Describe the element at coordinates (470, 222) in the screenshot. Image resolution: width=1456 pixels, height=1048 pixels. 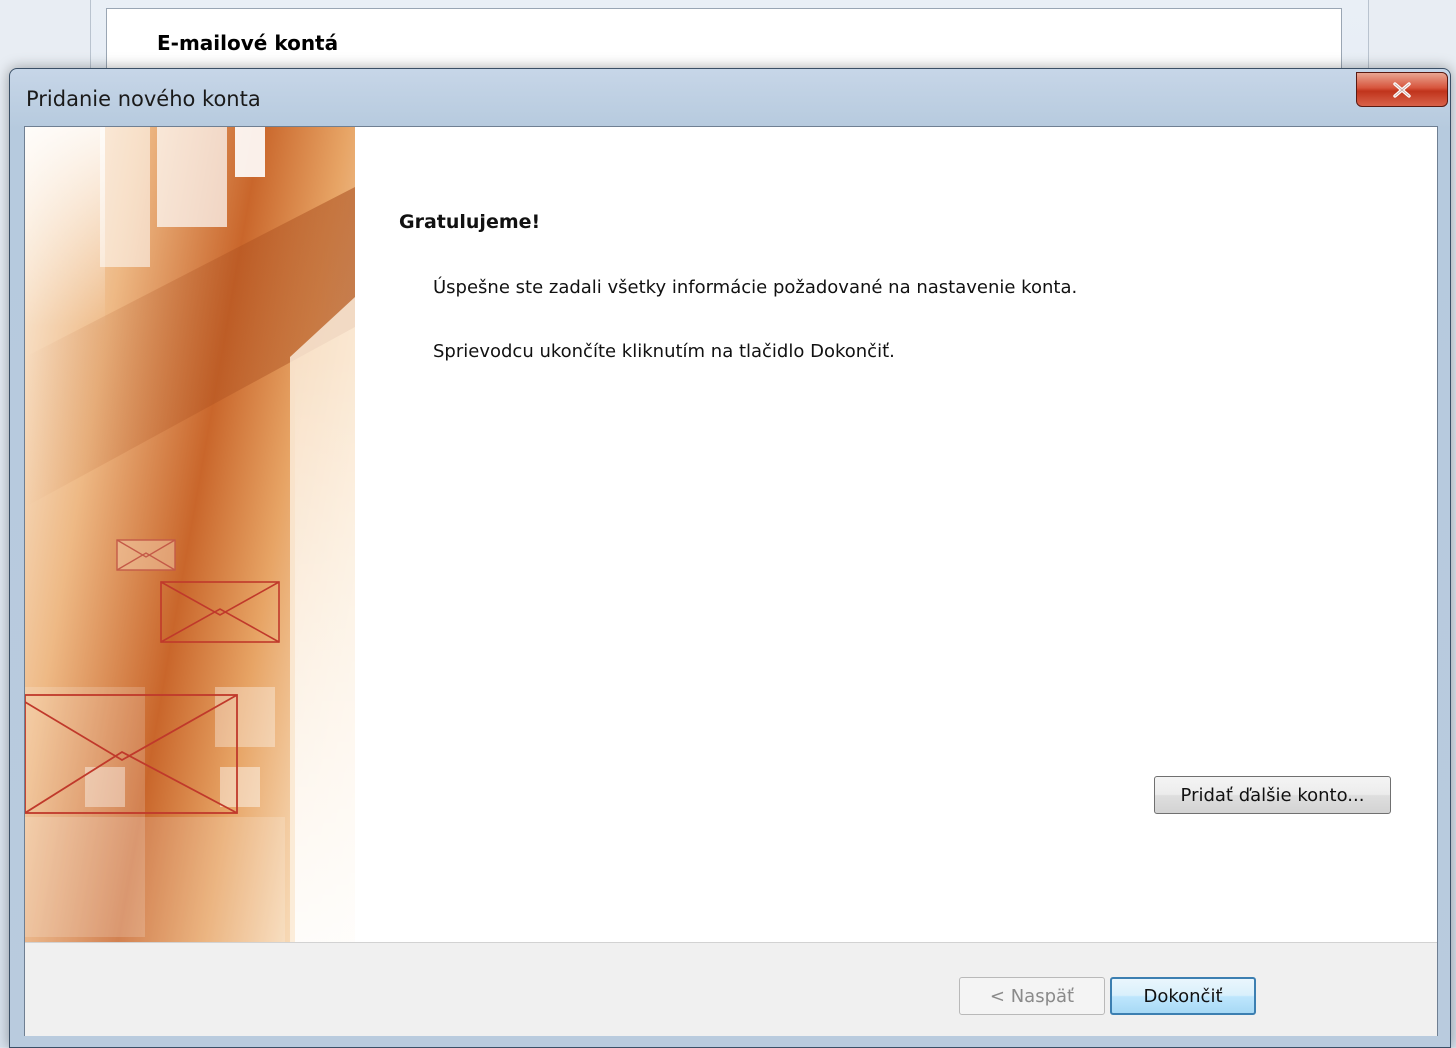
I see `page-heading: Gratulujeme!` at that location.